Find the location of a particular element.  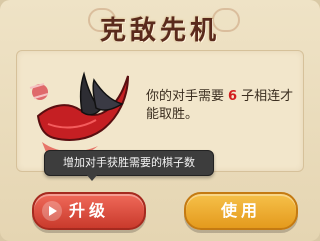

upgrade-button: 升级 is located at coordinates (89, 211).